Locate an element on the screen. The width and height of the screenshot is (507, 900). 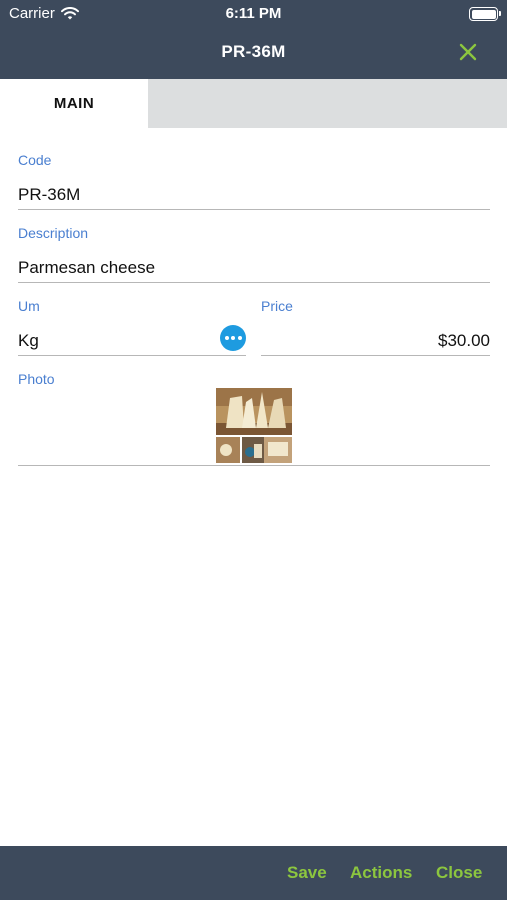
header: Carrier 6:11 PM PR-36M is located at coordinates (253, 39).